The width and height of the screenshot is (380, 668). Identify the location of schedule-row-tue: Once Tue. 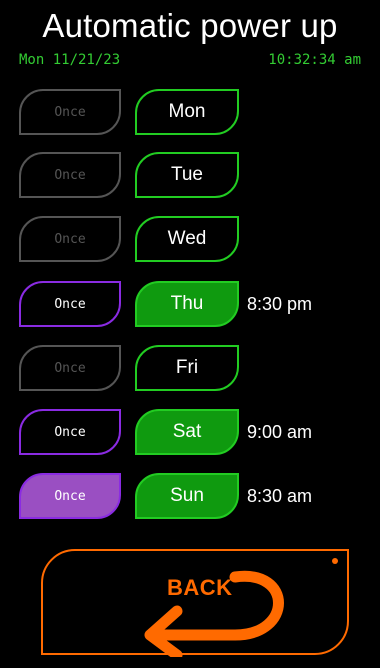
(190, 177).